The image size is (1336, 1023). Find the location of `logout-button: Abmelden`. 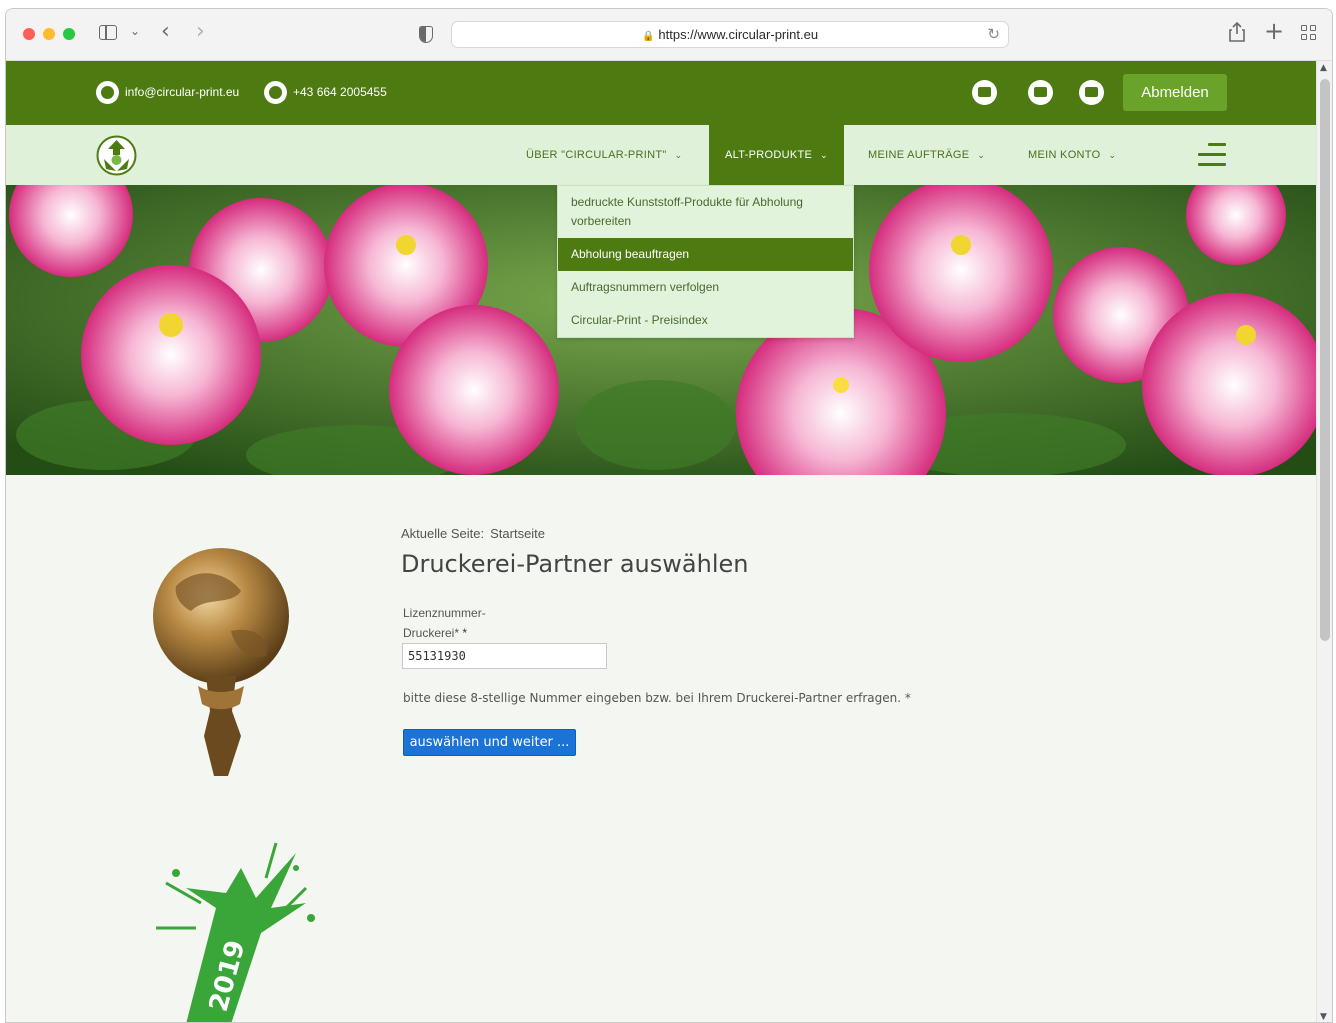

logout-button: Abmelden is located at coordinates (1175, 92).